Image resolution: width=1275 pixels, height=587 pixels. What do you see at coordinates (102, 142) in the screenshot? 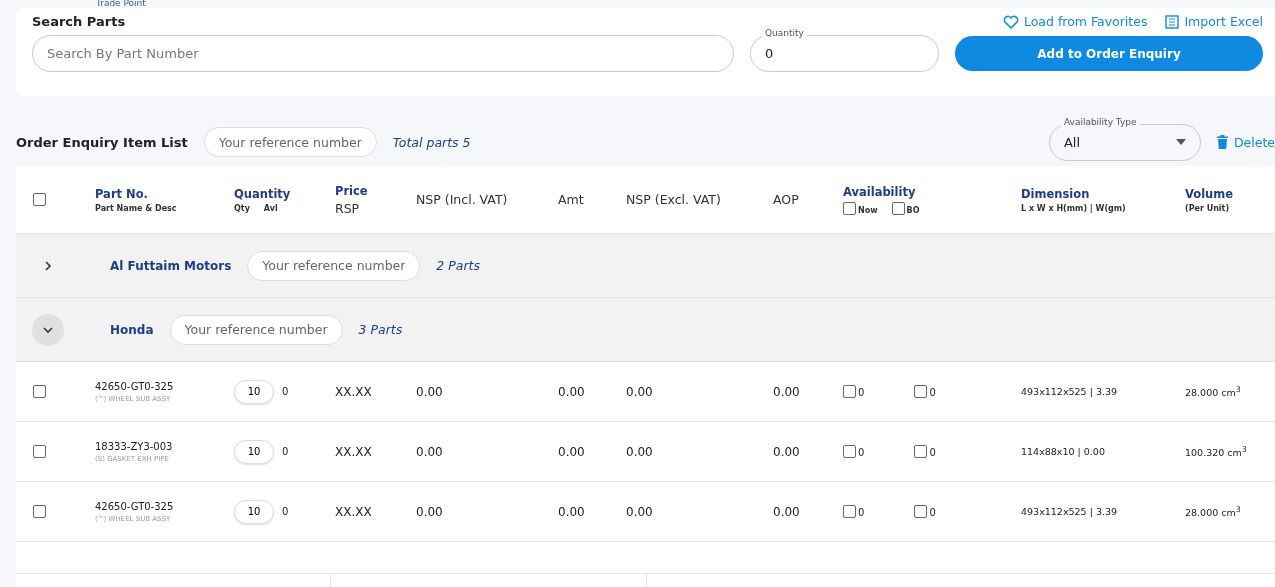
I see `section-title: Order Enquiry Item List` at bounding box center [102, 142].